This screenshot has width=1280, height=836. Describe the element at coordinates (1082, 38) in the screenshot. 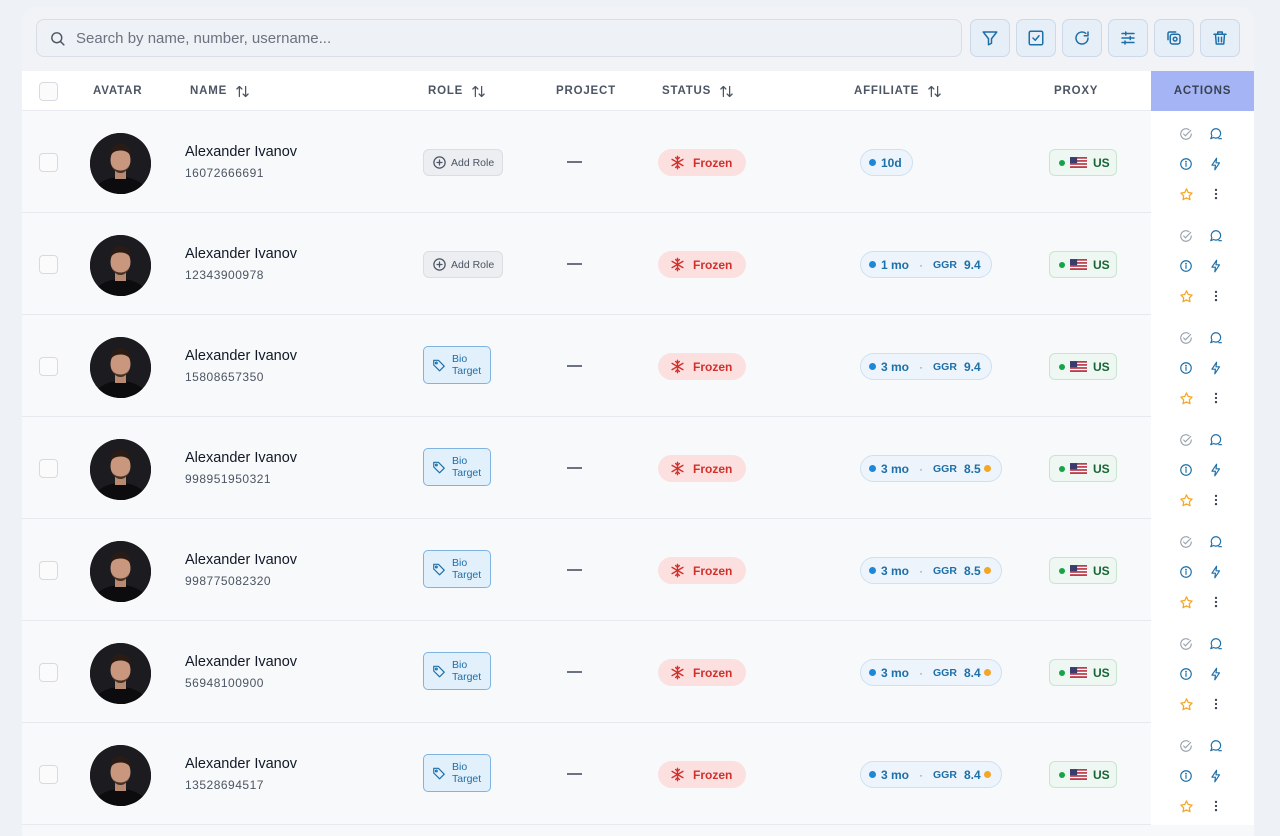

I see `refresh-button` at that location.